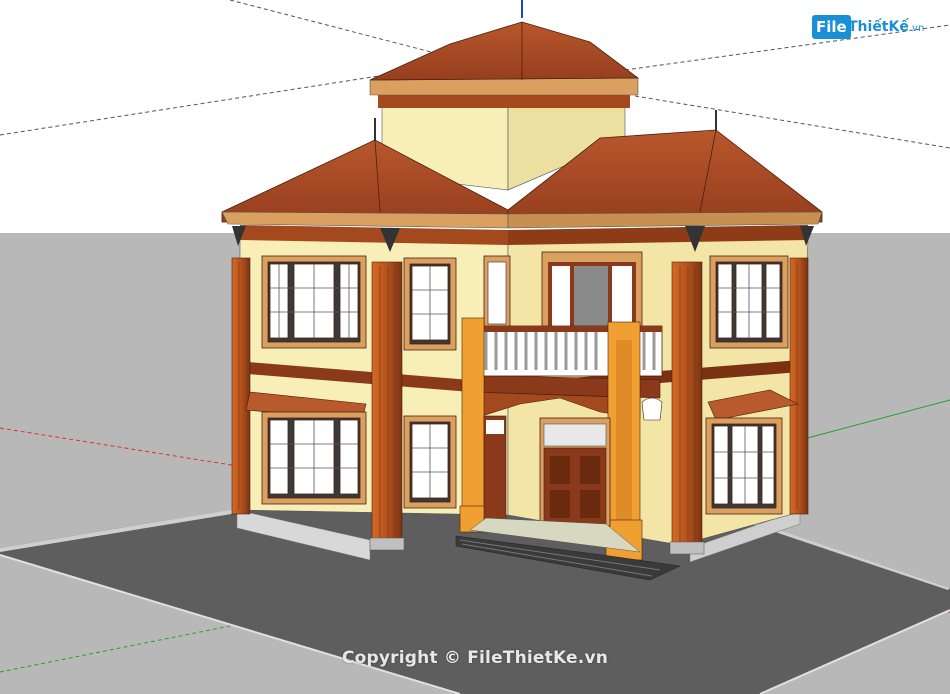  Describe the element at coordinates (430, 462) in the screenshot. I see `window-lower-center` at that location.